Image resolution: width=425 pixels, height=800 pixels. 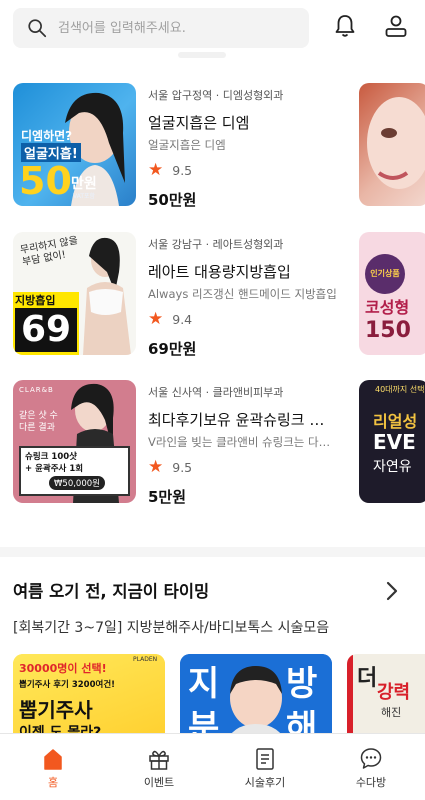 I want to click on rating: ★ 9.4, so click(x=248, y=319).